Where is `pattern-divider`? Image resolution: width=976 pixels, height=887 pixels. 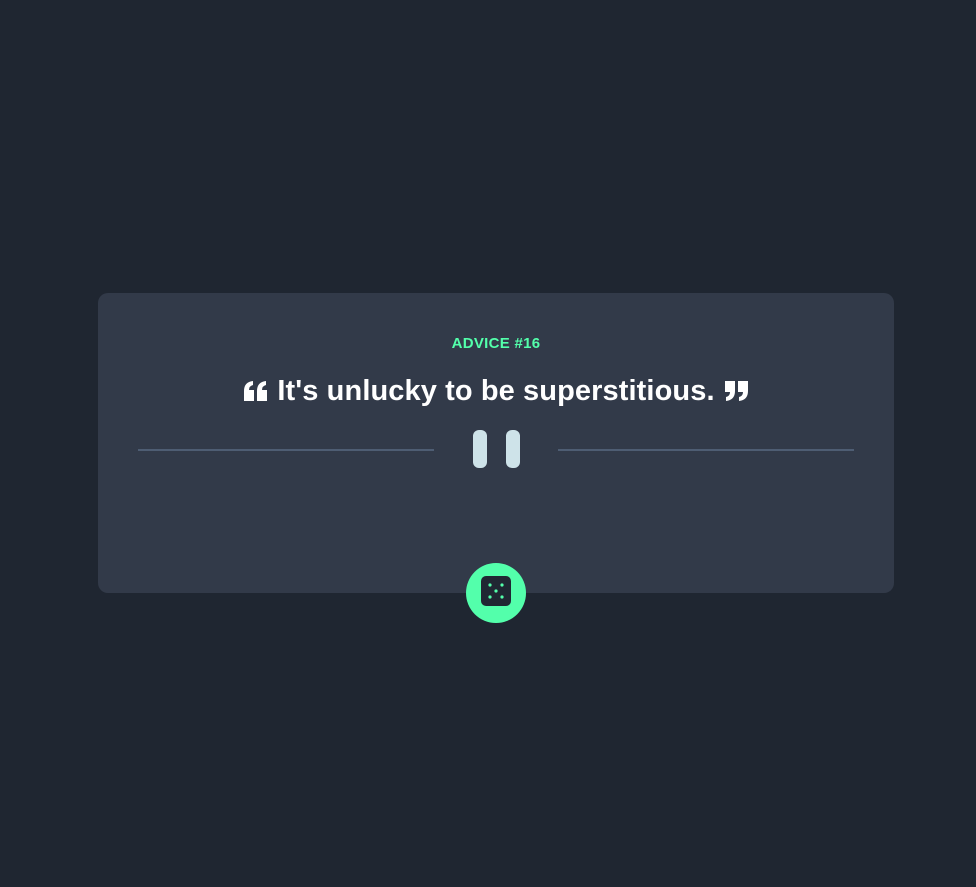
pattern-divider is located at coordinates (496, 449).